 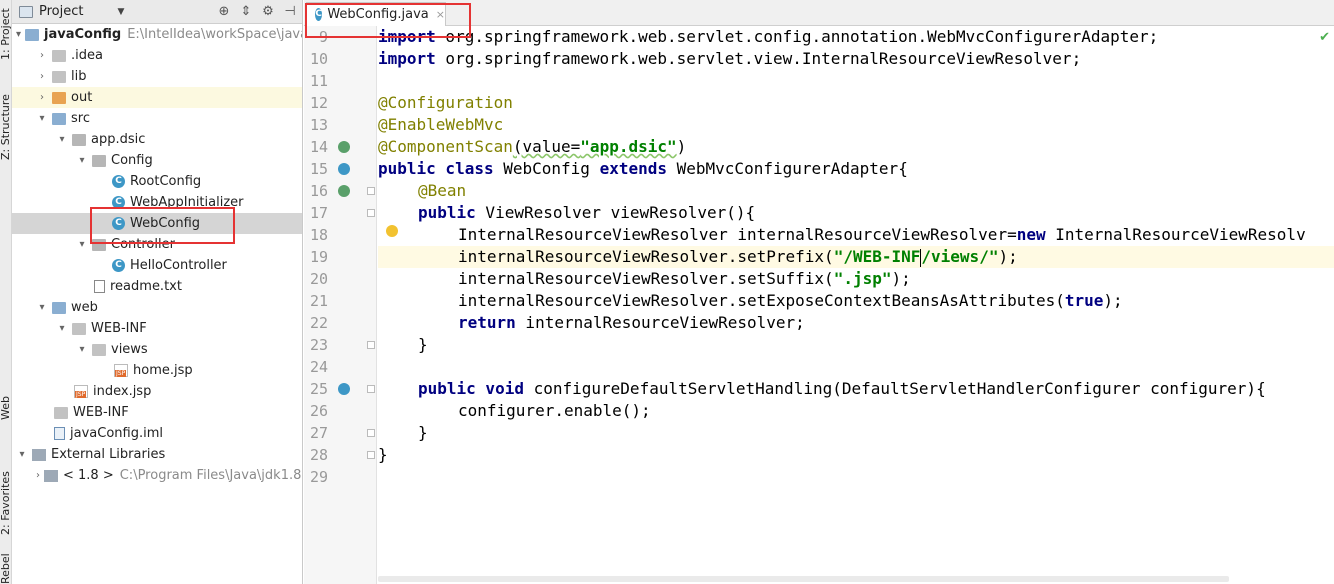 I want to click on tree-item-web: ▾ web, so click(x=157, y=307).